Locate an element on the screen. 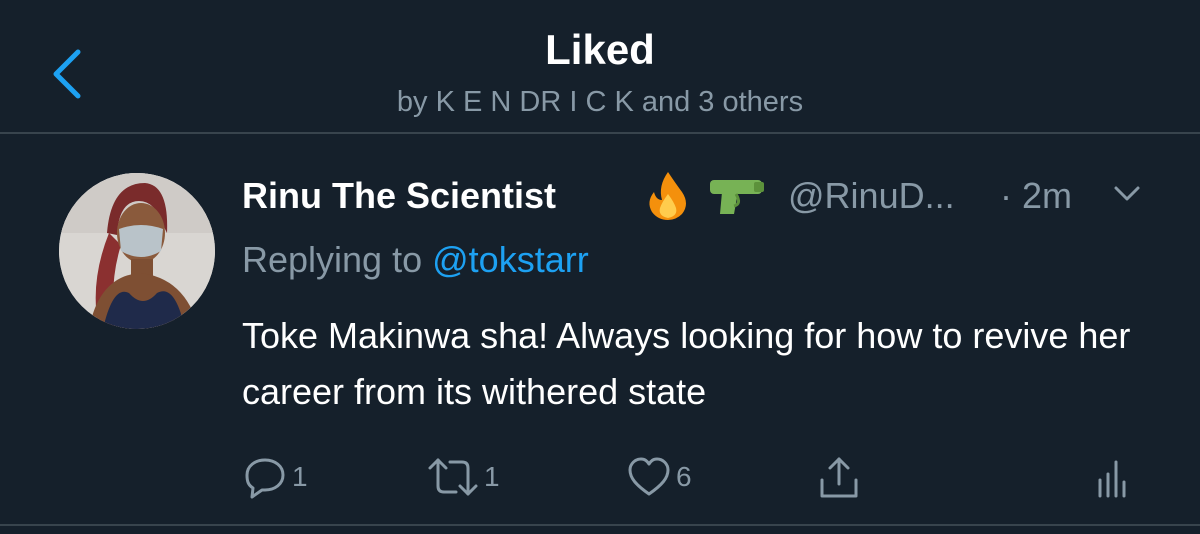 The image size is (1200, 534). water-pistol-emoji-icon is located at coordinates (737, 196).